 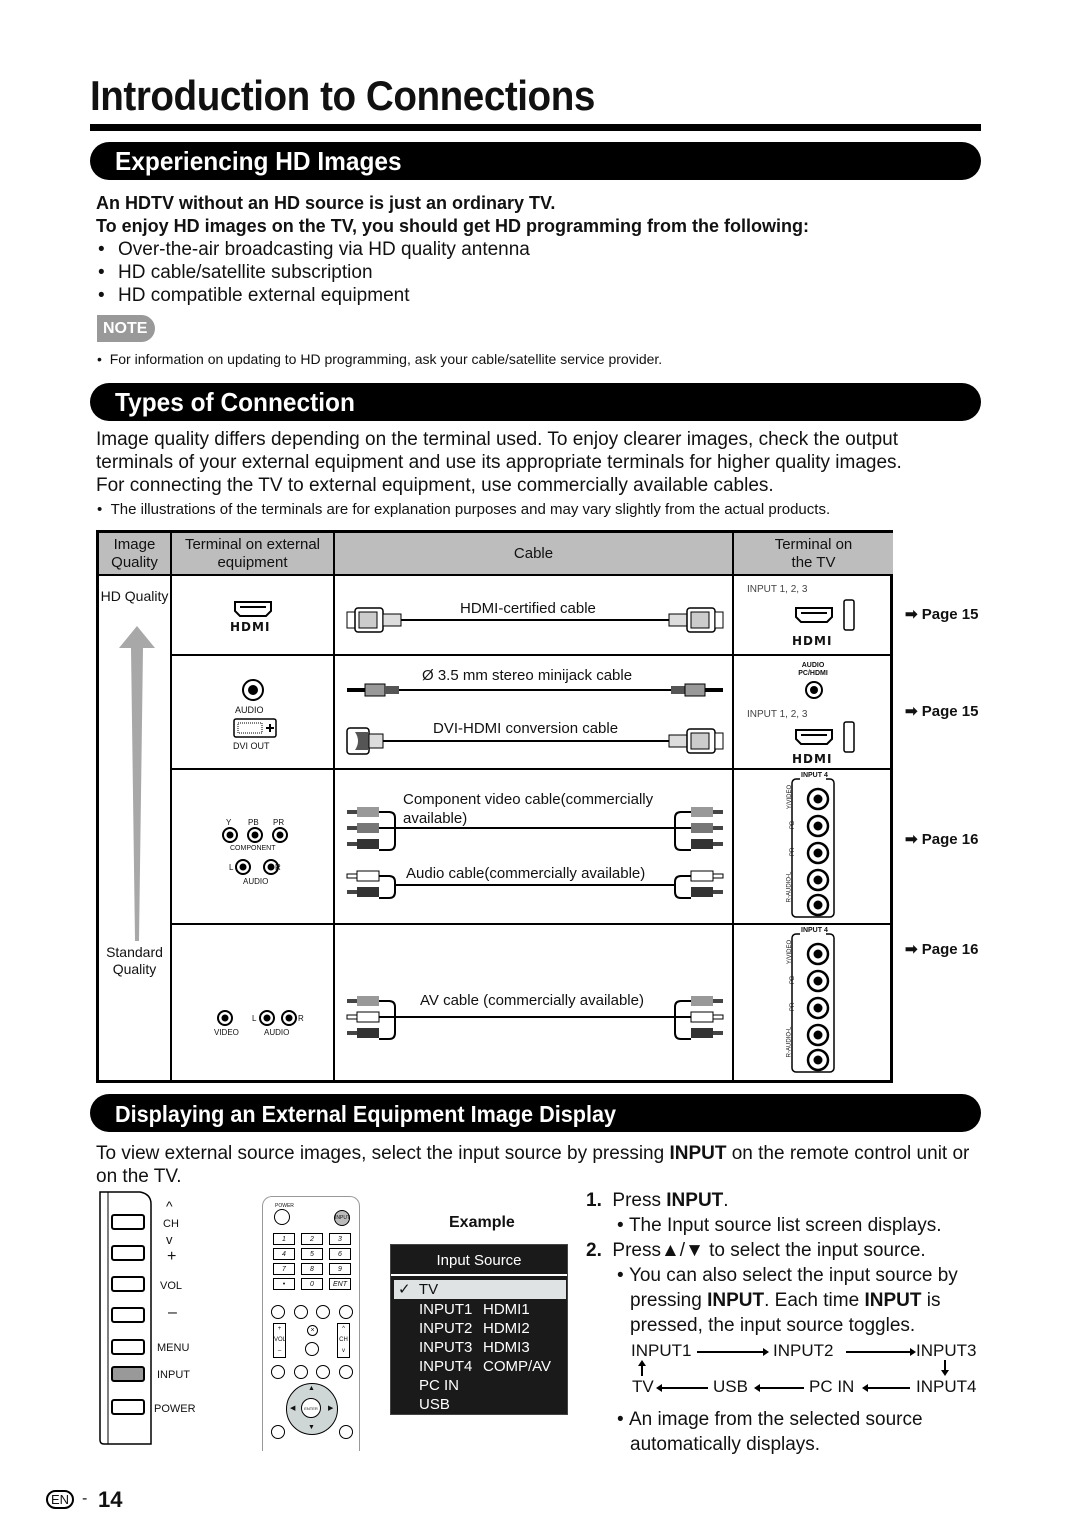 I want to click on remote-key: 7, so click(x=284, y=1269).